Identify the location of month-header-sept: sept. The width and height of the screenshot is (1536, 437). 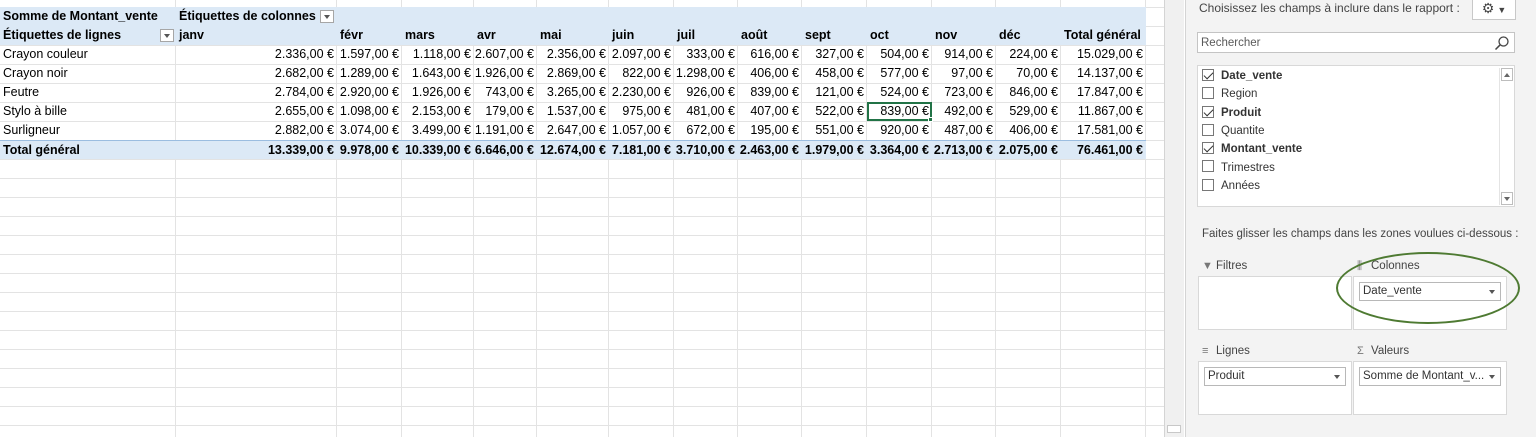
(834, 35).